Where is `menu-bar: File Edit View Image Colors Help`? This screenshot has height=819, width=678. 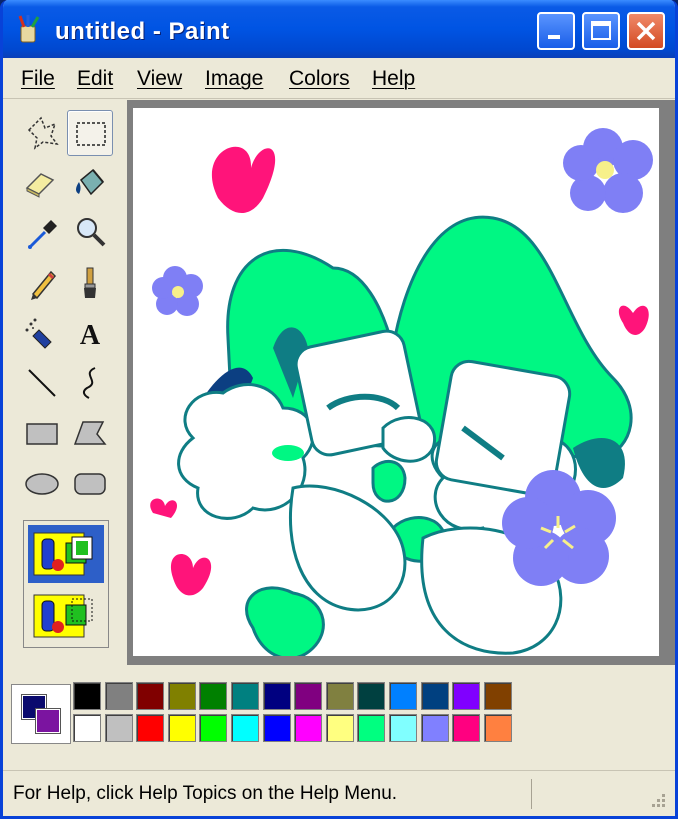 menu-bar: File Edit View Image Colors Help is located at coordinates (339, 78).